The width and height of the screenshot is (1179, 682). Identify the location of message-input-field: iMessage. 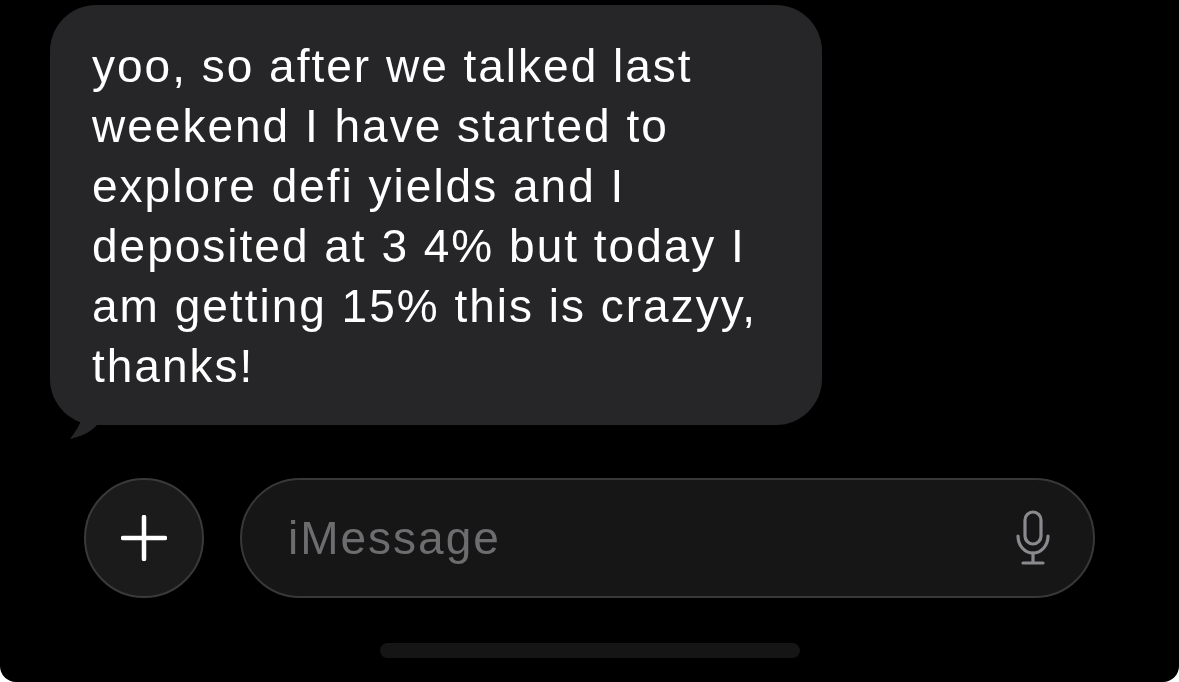
(667, 538).